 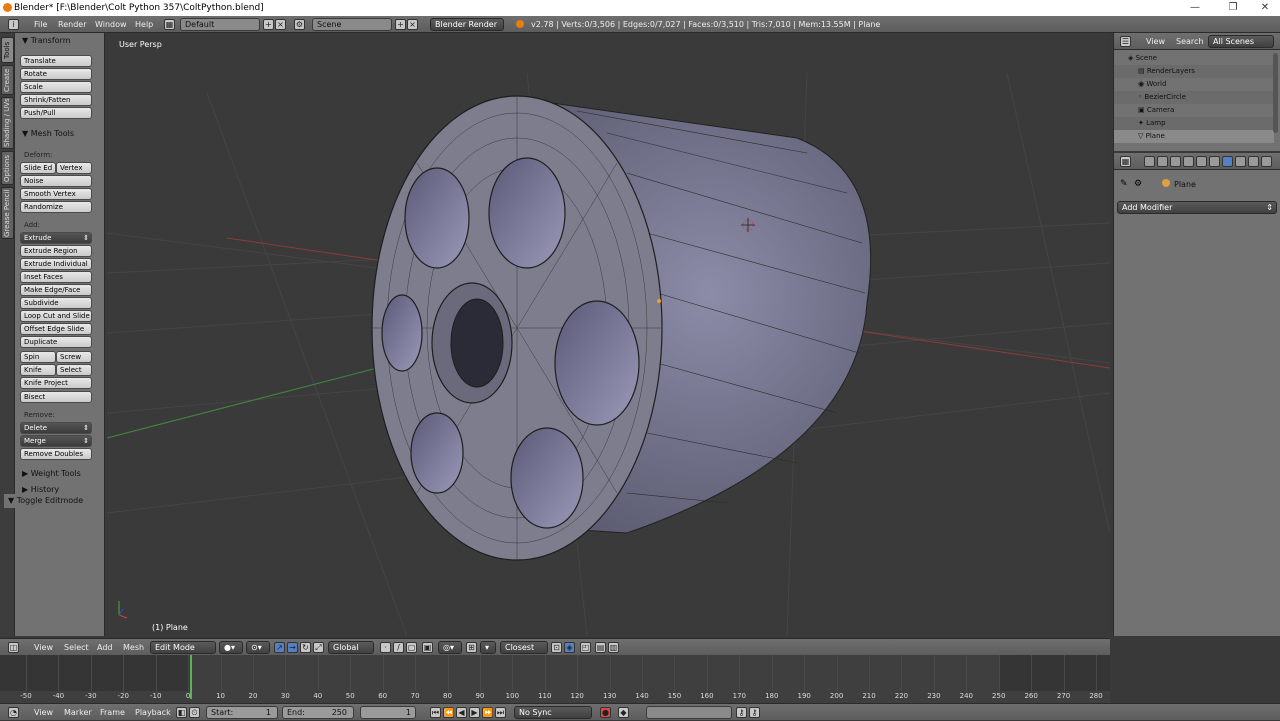 What do you see at coordinates (1125, 41) in the screenshot?
I see `outliner-editor-icon: ☰` at bounding box center [1125, 41].